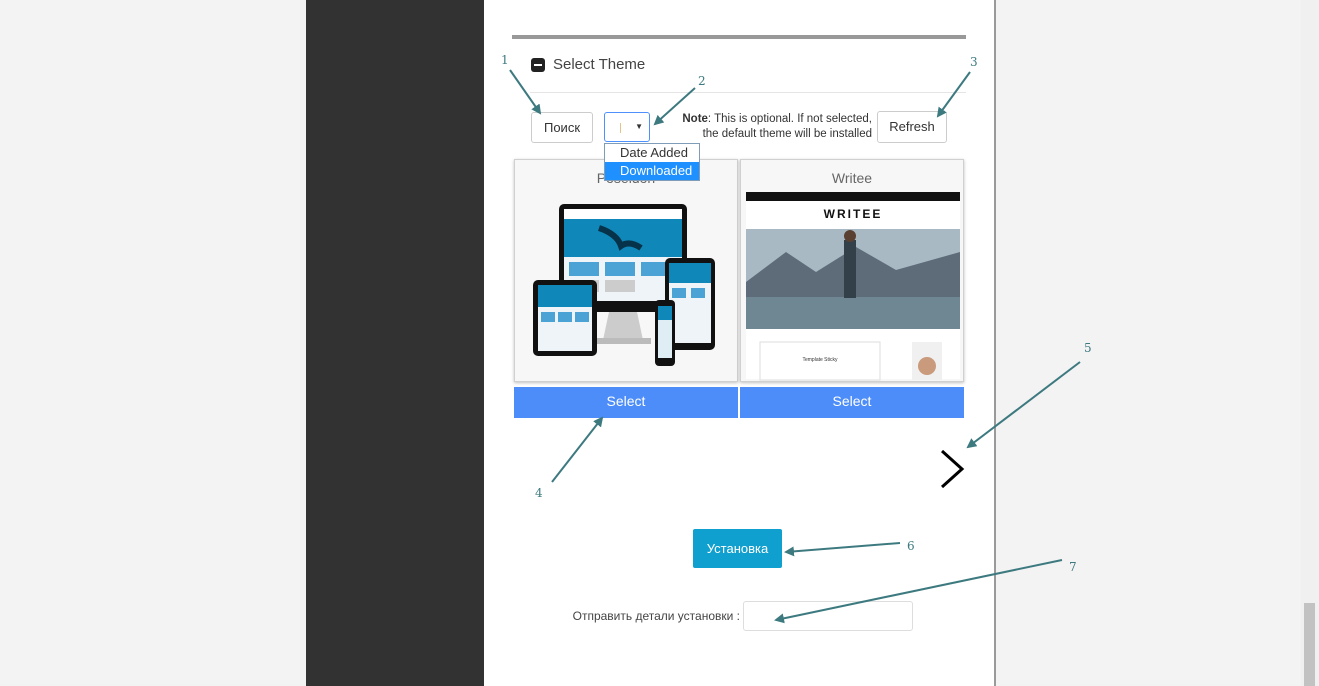  What do you see at coordinates (620, 128) in the screenshot?
I see `text-cursor` at bounding box center [620, 128].